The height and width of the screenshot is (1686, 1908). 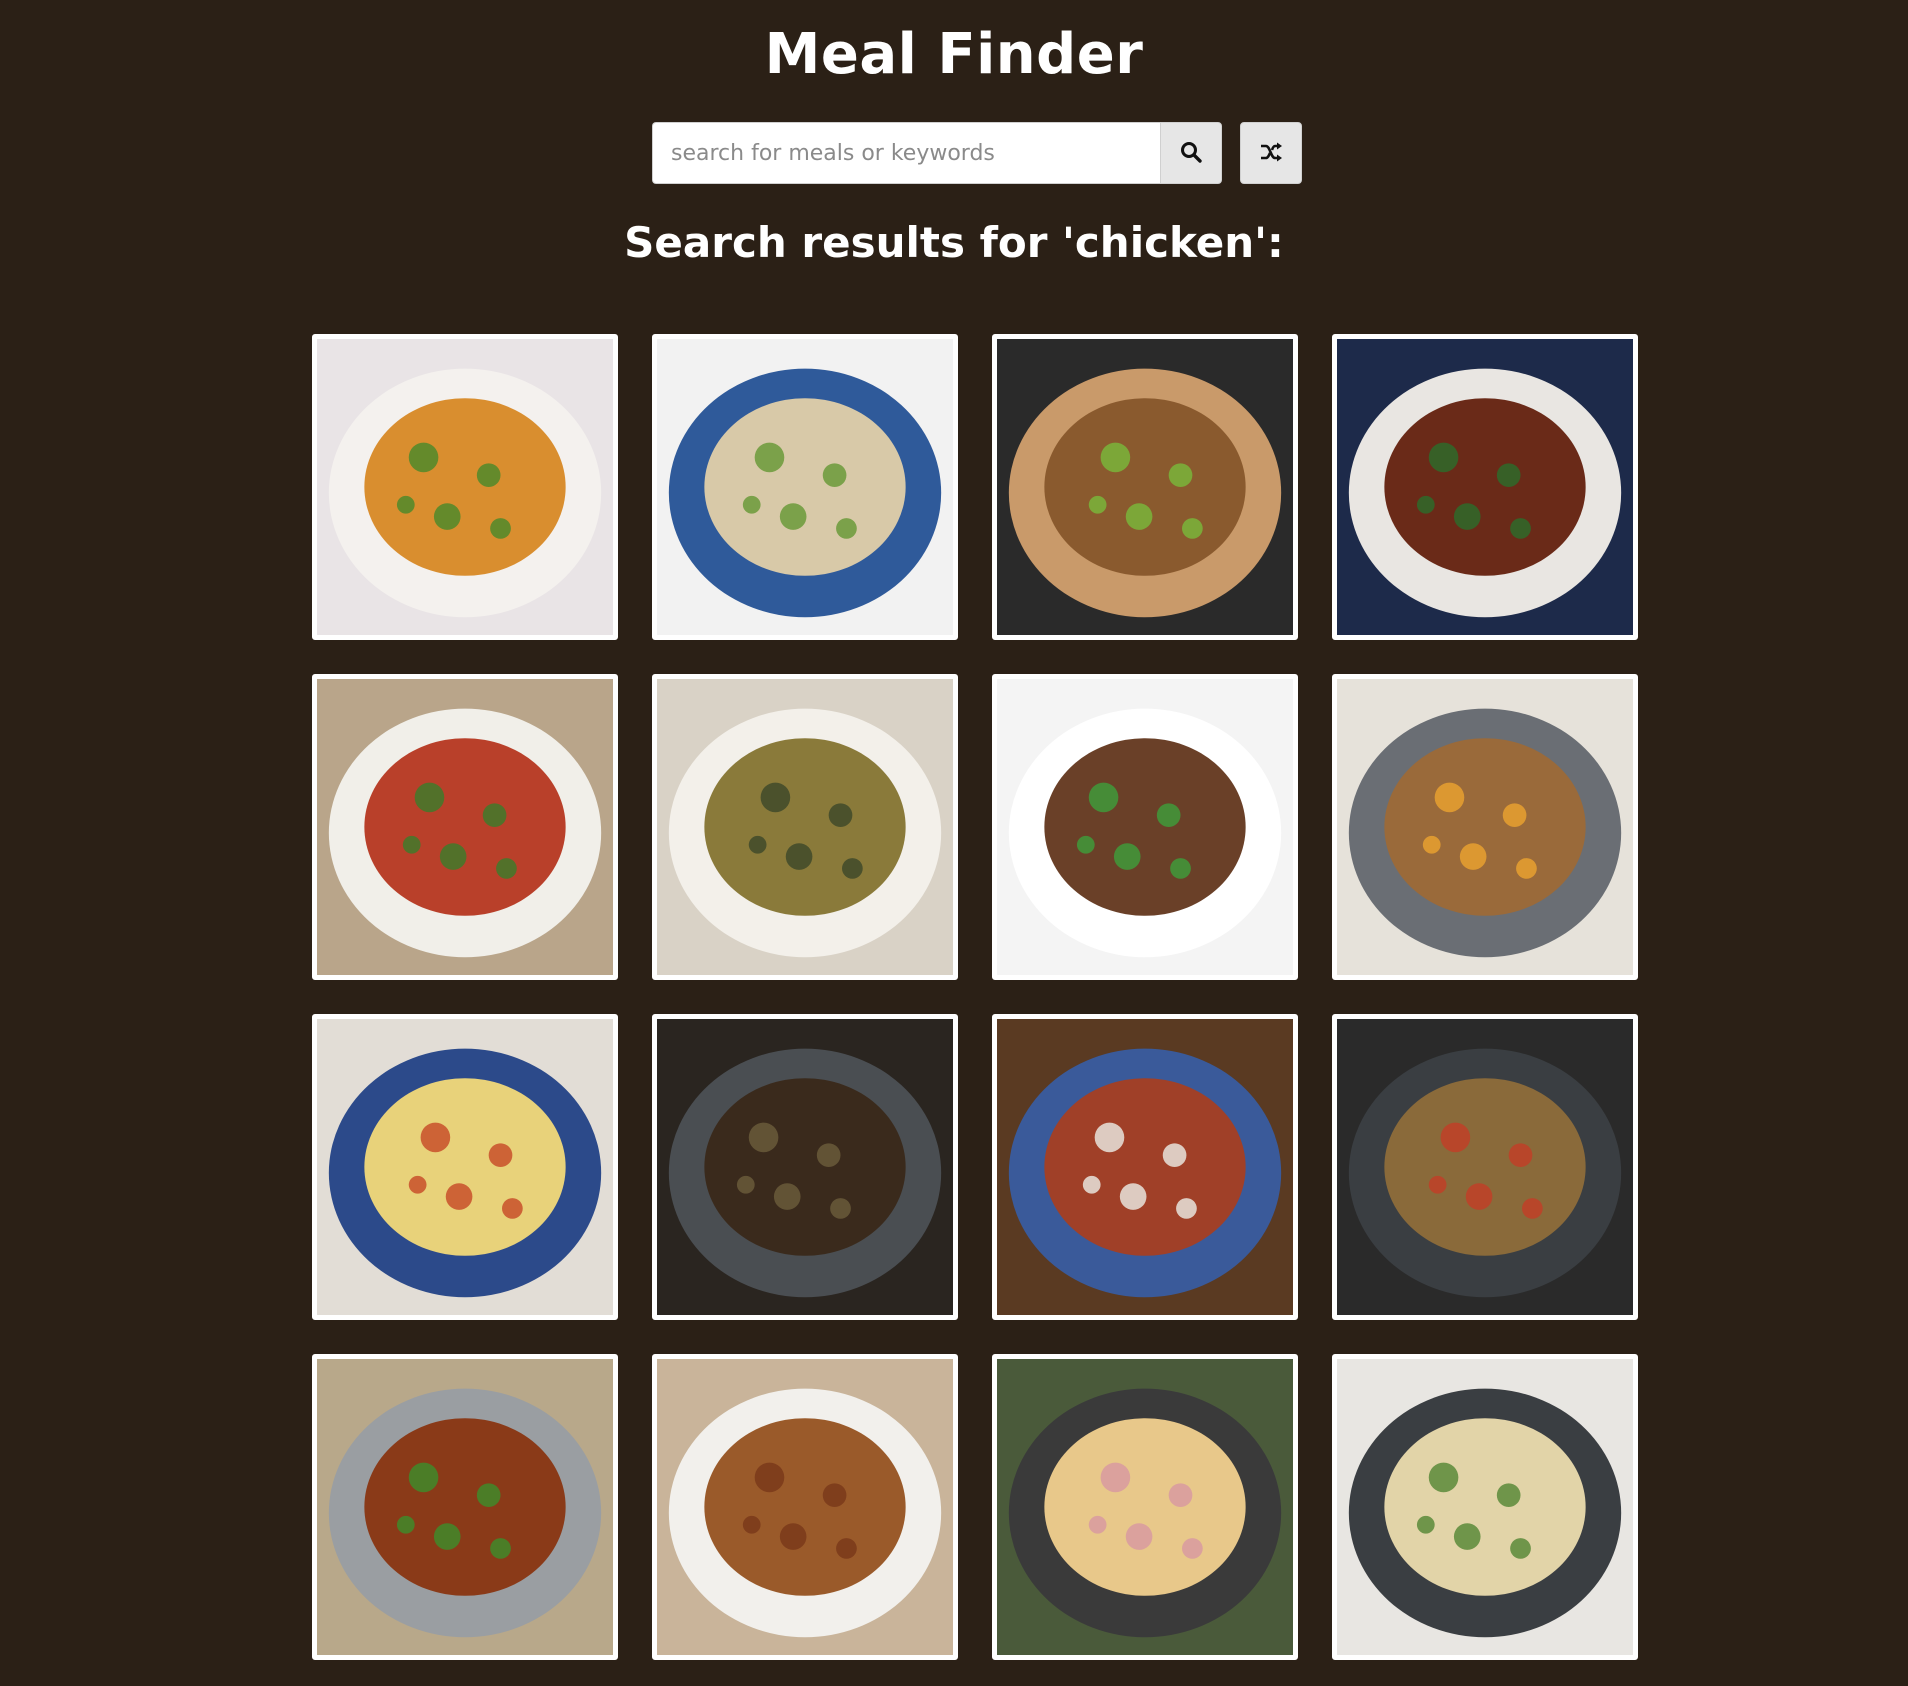 I want to click on results-heading: Search results for 'chicken':, so click(x=954, y=242).